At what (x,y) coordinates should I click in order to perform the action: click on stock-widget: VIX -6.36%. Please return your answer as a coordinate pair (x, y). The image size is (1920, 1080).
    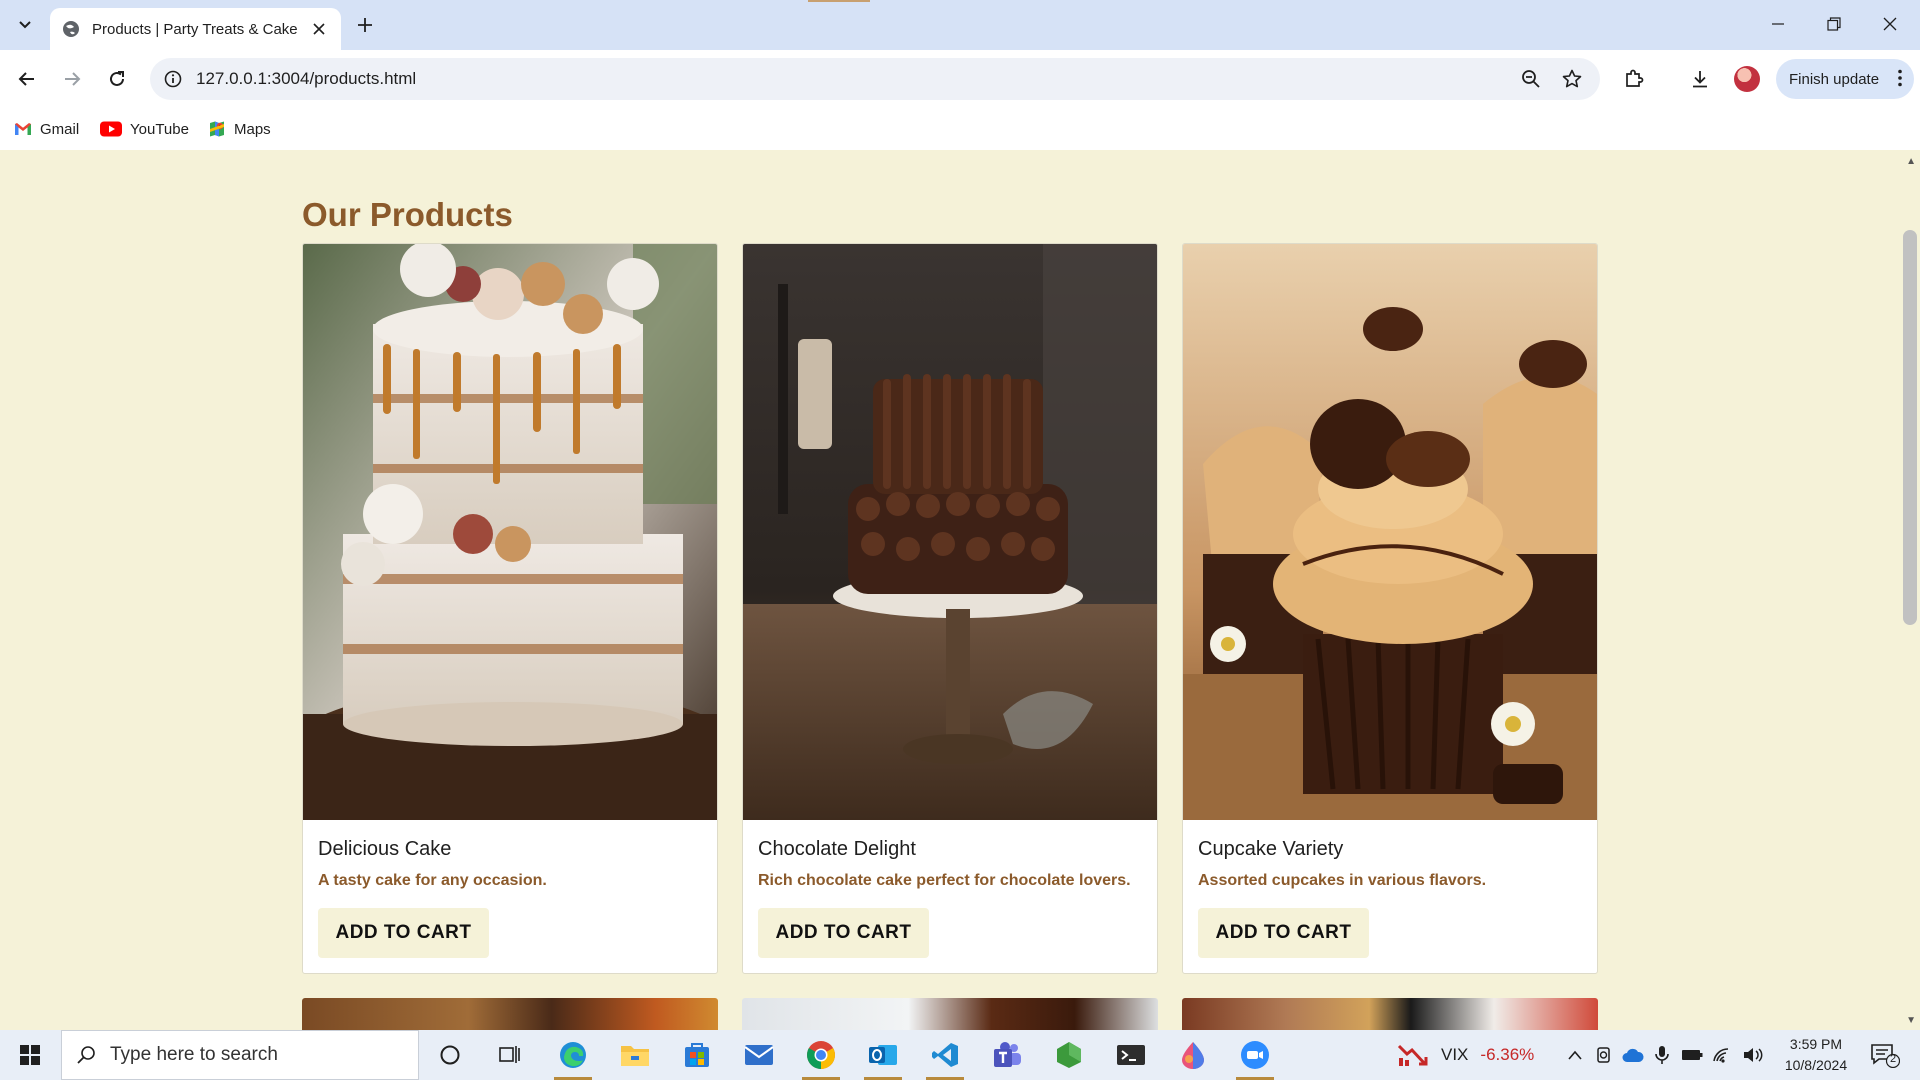
    Looking at the image, I should click on (1465, 1055).